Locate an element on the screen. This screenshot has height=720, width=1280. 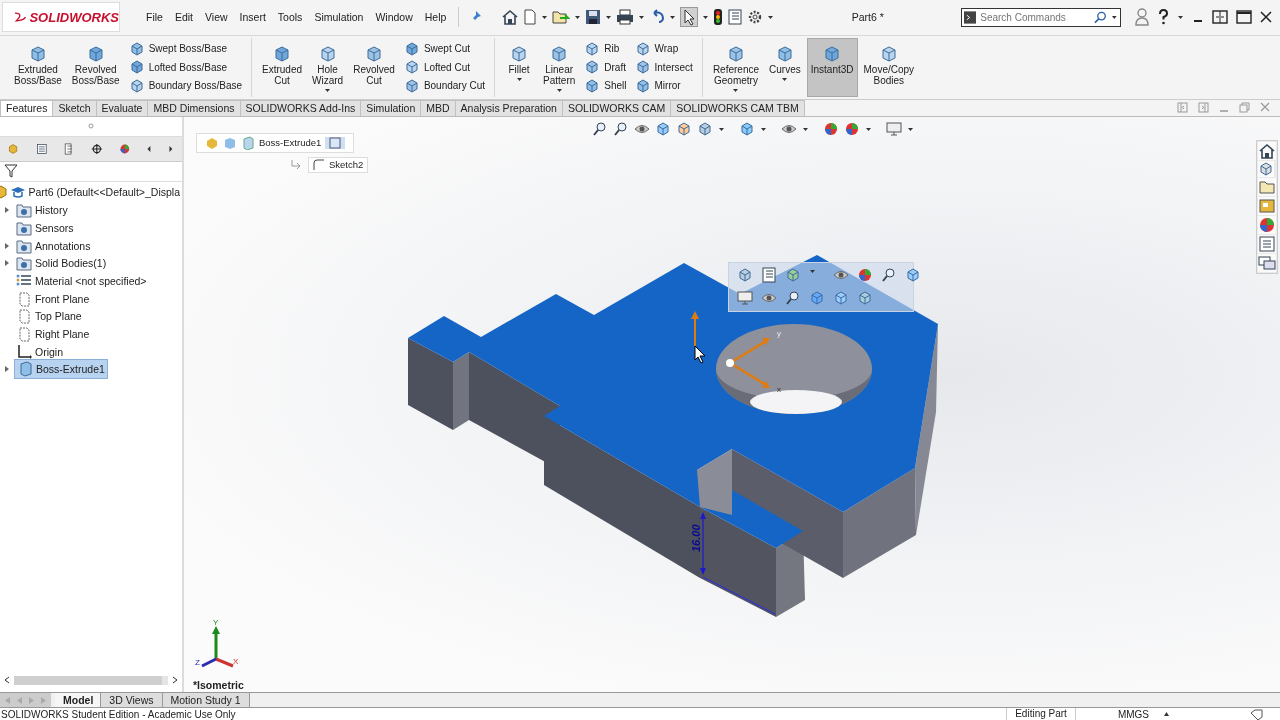
ribbon-button: Wrap is located at coordinates (663, 48).